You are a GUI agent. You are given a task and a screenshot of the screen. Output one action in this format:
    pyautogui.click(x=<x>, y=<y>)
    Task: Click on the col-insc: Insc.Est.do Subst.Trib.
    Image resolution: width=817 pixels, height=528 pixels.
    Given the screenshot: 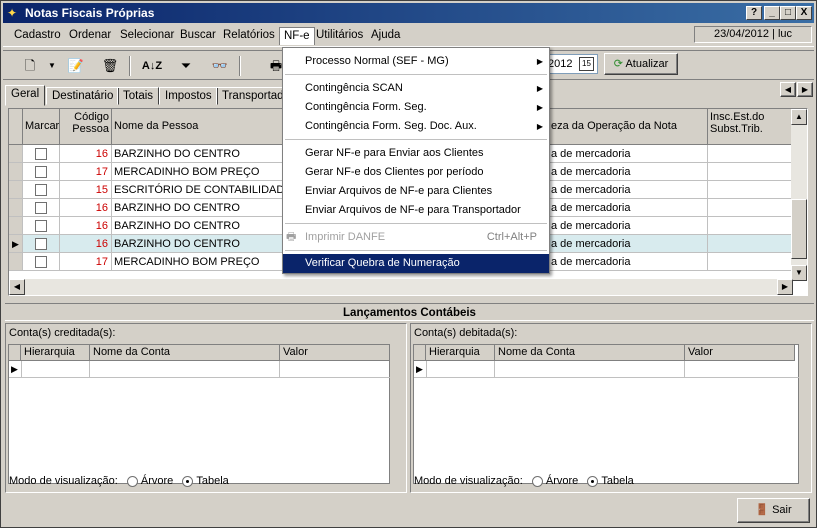 What is the action you would take?
    pyautogui.click(x=750, y=127)
    